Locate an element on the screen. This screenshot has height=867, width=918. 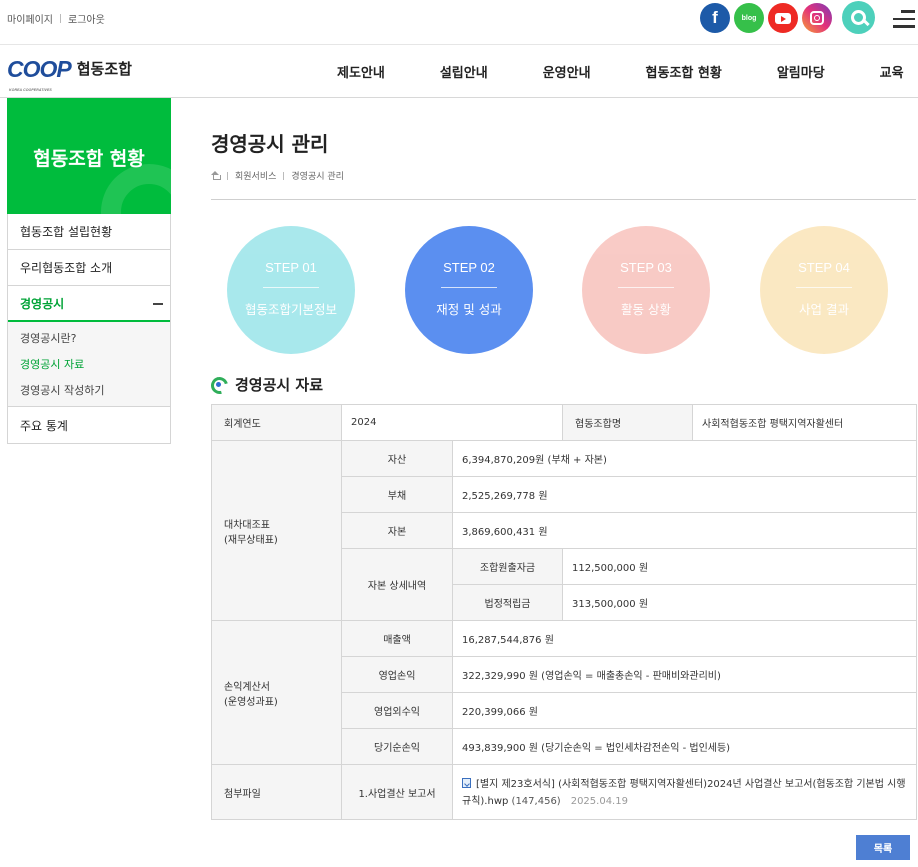
step-label: STEP 01 is located at coordinates (291, 267).